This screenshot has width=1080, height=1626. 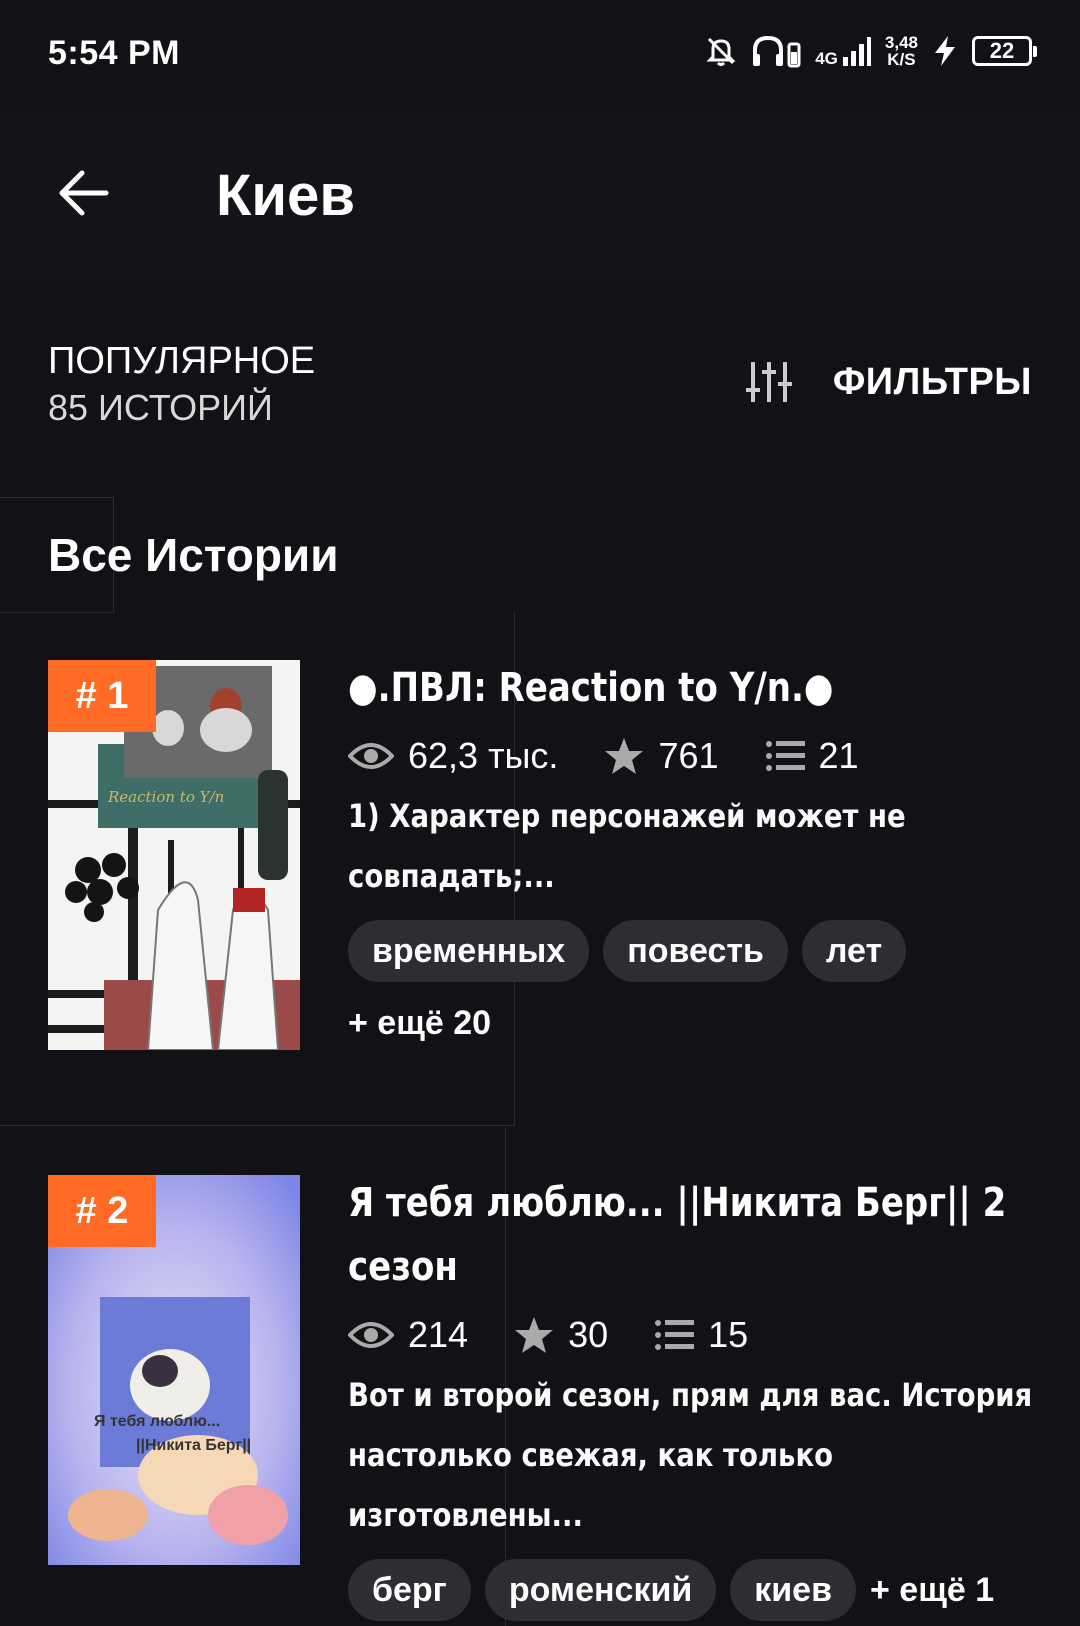 What do you see at coordinates (688, 755) in the screenshot?
I see `votes-count: 761` at bounding box center [688, 755].